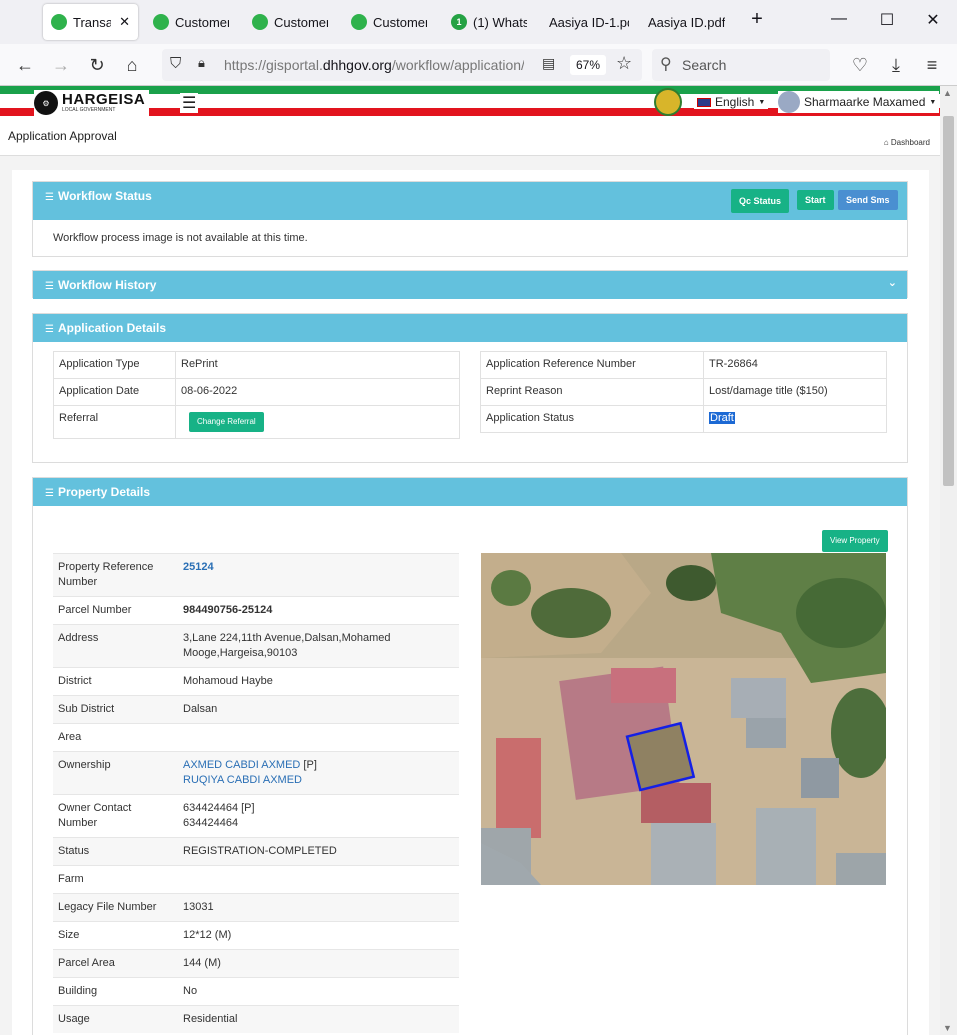  What do you see at coordinates (92, 103) in the screenshot?
I see `site-logo: ⚙ HARGEISA LOCAL GOVERNMENT` at bounding box center [92, 103].